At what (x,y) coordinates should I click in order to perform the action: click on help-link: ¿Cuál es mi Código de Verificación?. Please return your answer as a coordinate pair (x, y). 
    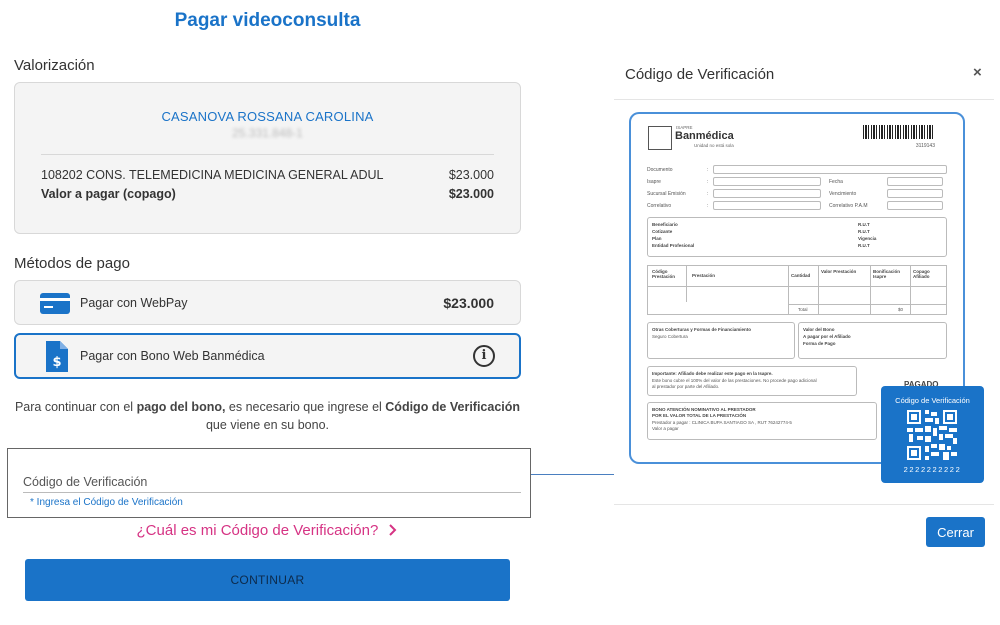
    Looking at the image, I should click on (267, 530).